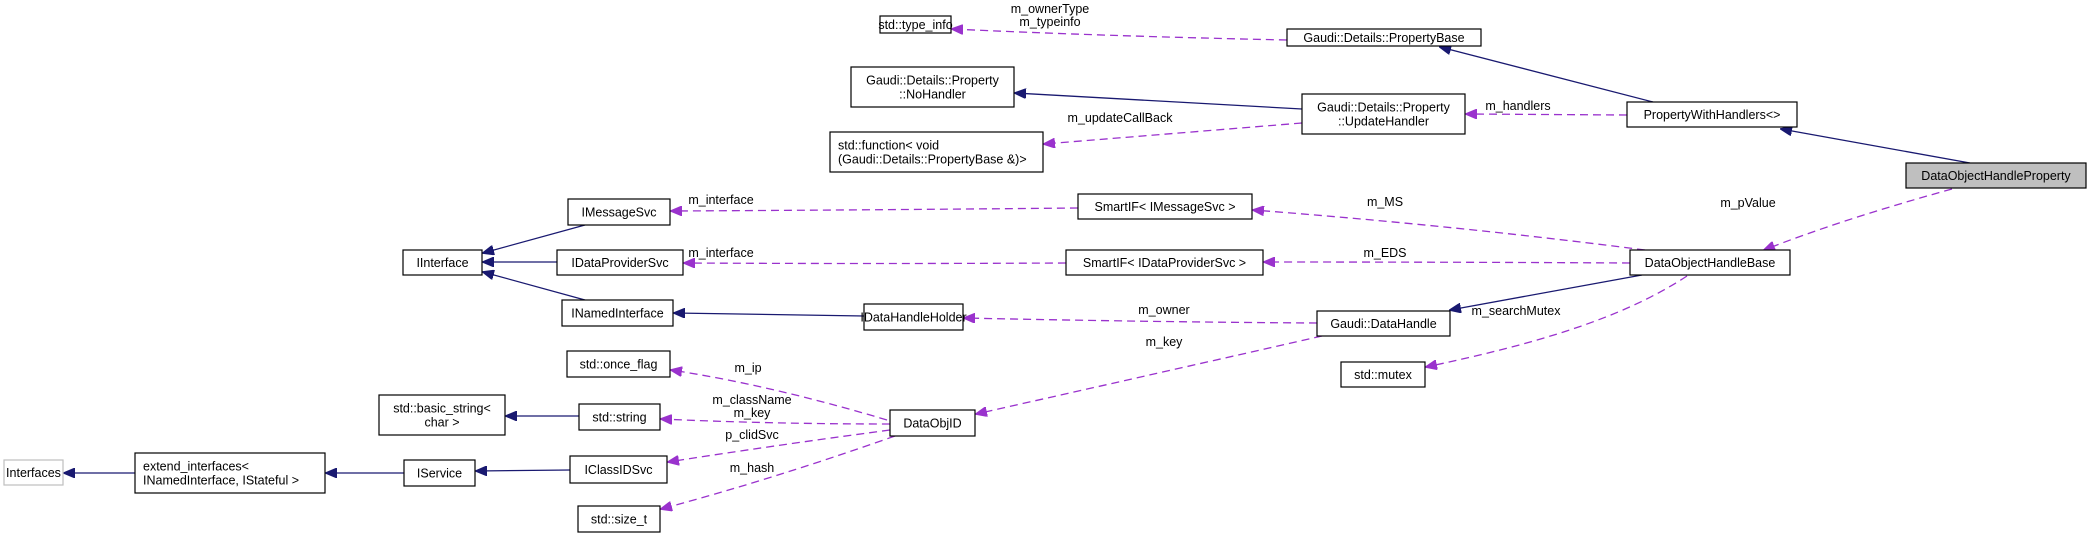 The image size is (2091, 539). I want to click on inheritance-edge-idatahandleholder-to-inamedinterface, so click(769, 314).